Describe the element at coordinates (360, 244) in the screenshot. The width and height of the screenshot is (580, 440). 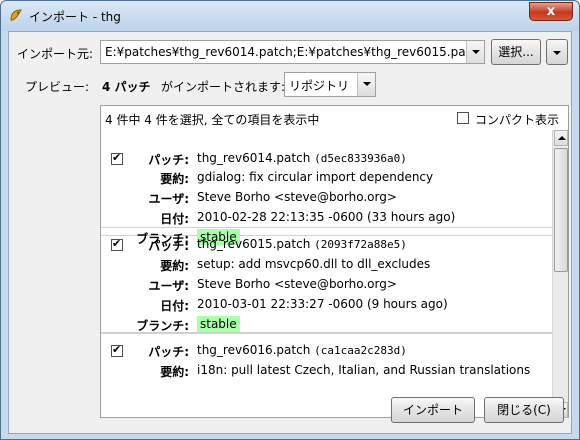
I see `patch-hash: (2093f72a88e5)` at that location.